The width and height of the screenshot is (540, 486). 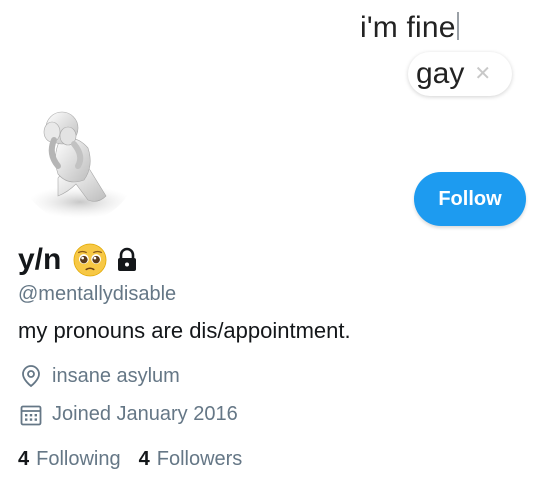 What do you see at coordinates (457, 26) in the screenshot?
I see `text-caret` at bounding box center [457, 26].